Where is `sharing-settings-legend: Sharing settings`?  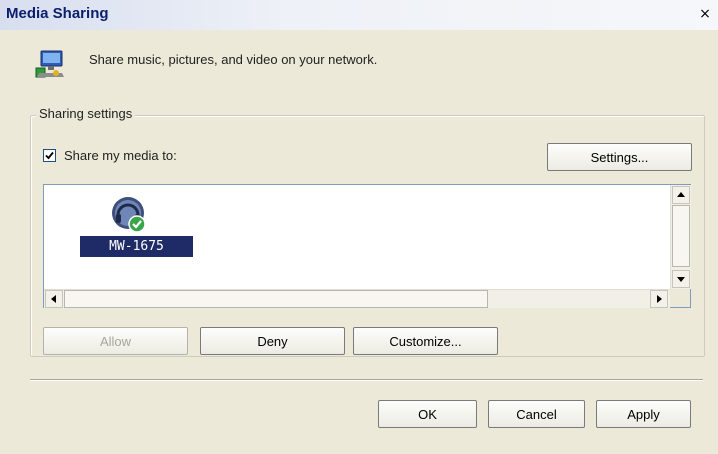
sharing-settings-legend: Sharing settings is located at coordinates (86, 113).